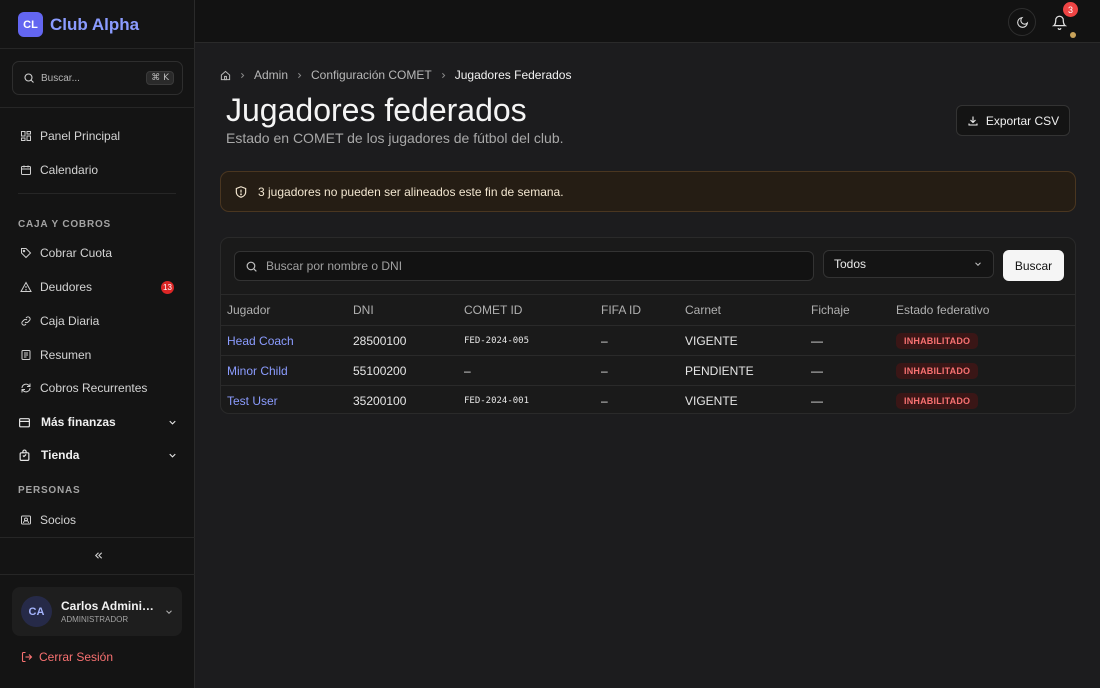 The width and height of the screenshot is (1100, 688). What do you see at coordinates (100, 355) in the screenshot?
I see `nav-item-resumen: Resumen` at bounding box center [100, 355].